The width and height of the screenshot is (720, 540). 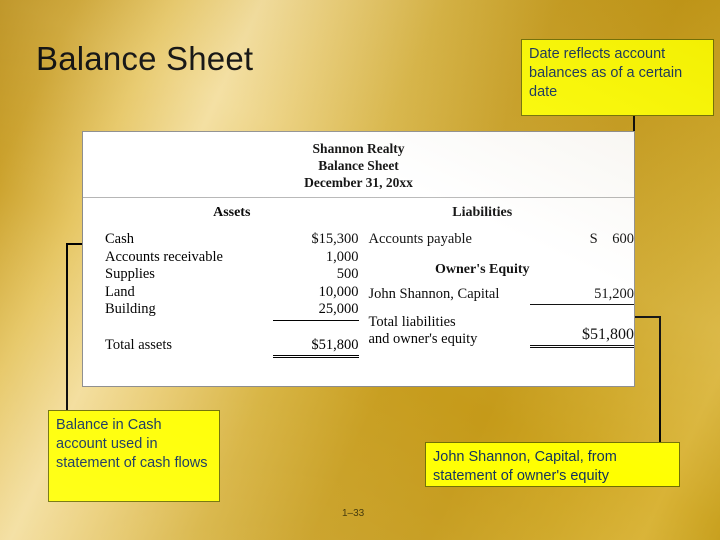 What do you see at coordinates (232, 311) in the screenshot?
I see `assets-row: Building 25,000` at bounding box center [232, 311].